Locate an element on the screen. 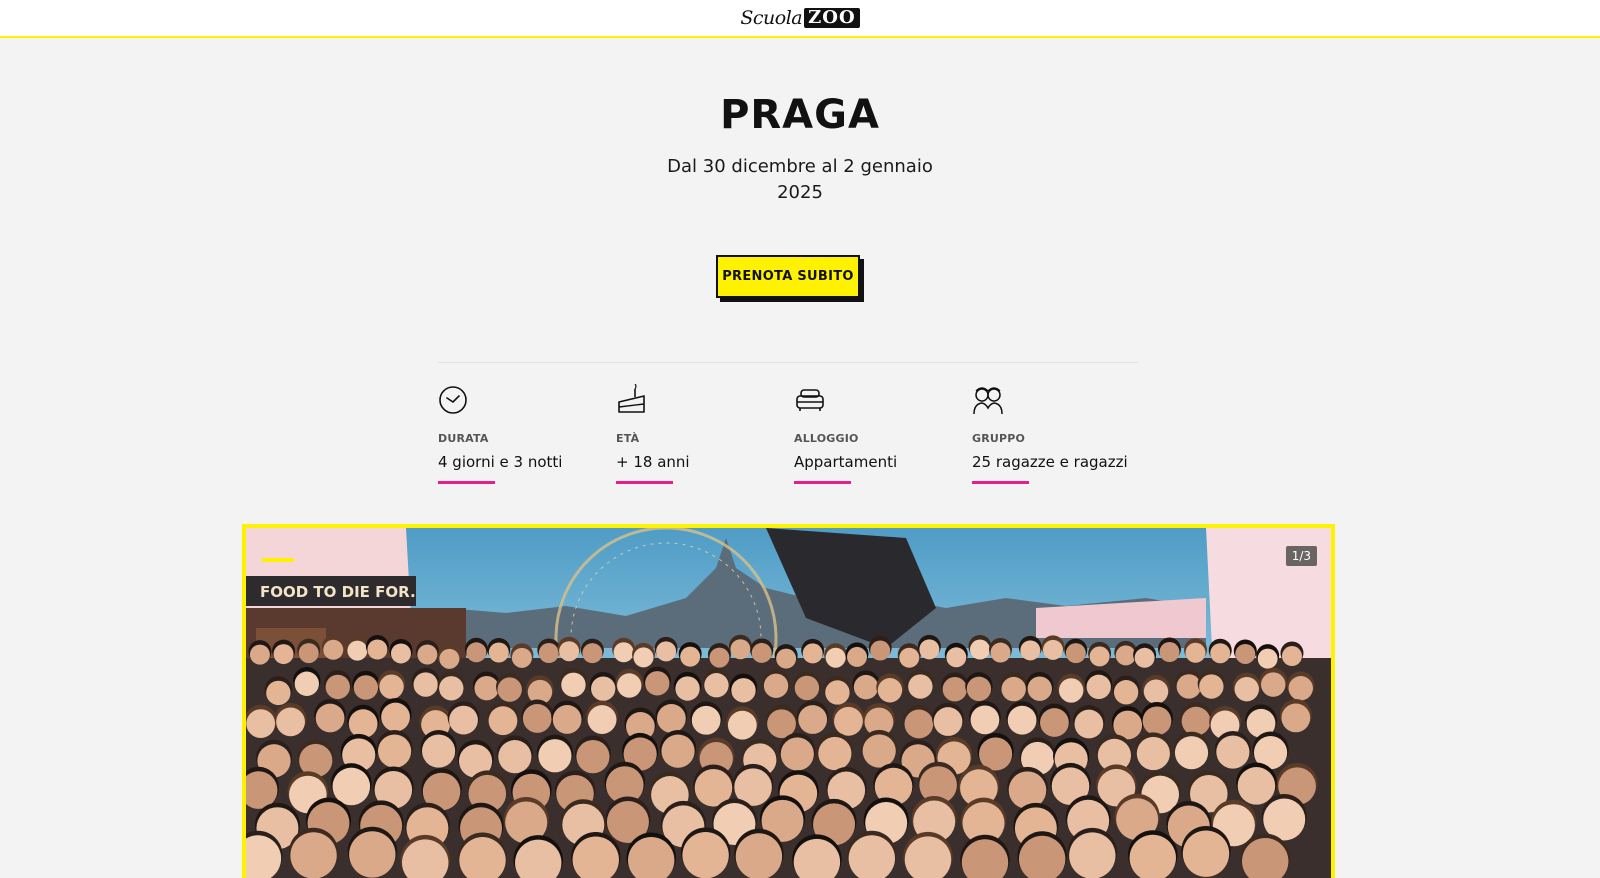 The image size is (1600, 878). top-bar: Scuola ZOO is located at coordinates (800, 19).